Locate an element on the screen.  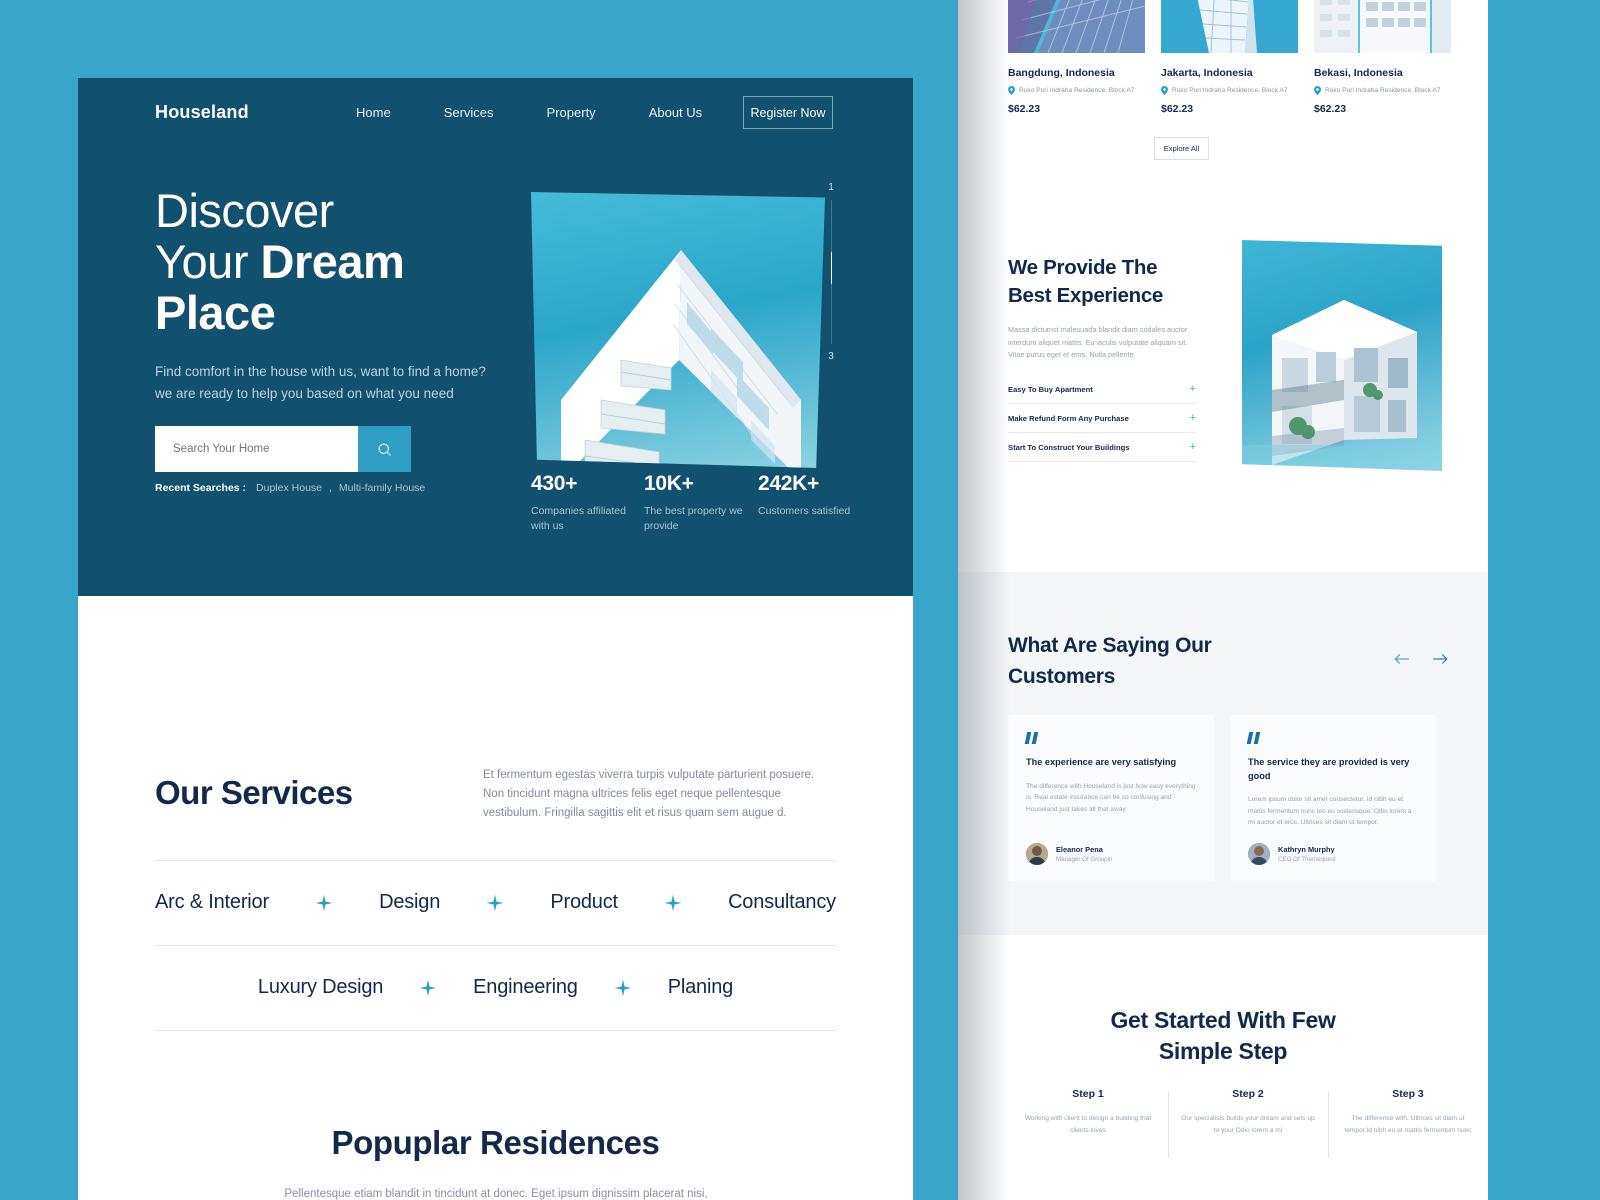
avatar-image is located at coordinates (1259, 854).